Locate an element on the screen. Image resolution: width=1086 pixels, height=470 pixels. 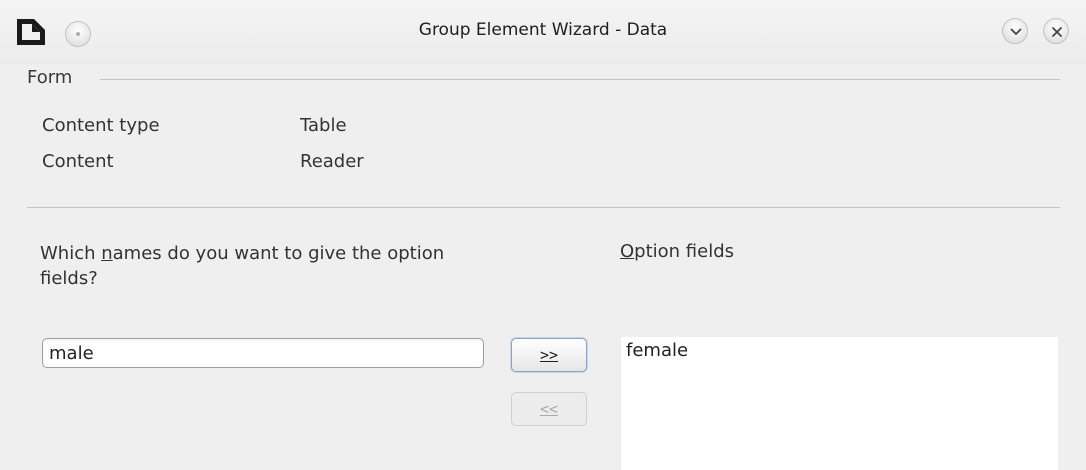
minimize-icon is located at coordinates (1016, 31).